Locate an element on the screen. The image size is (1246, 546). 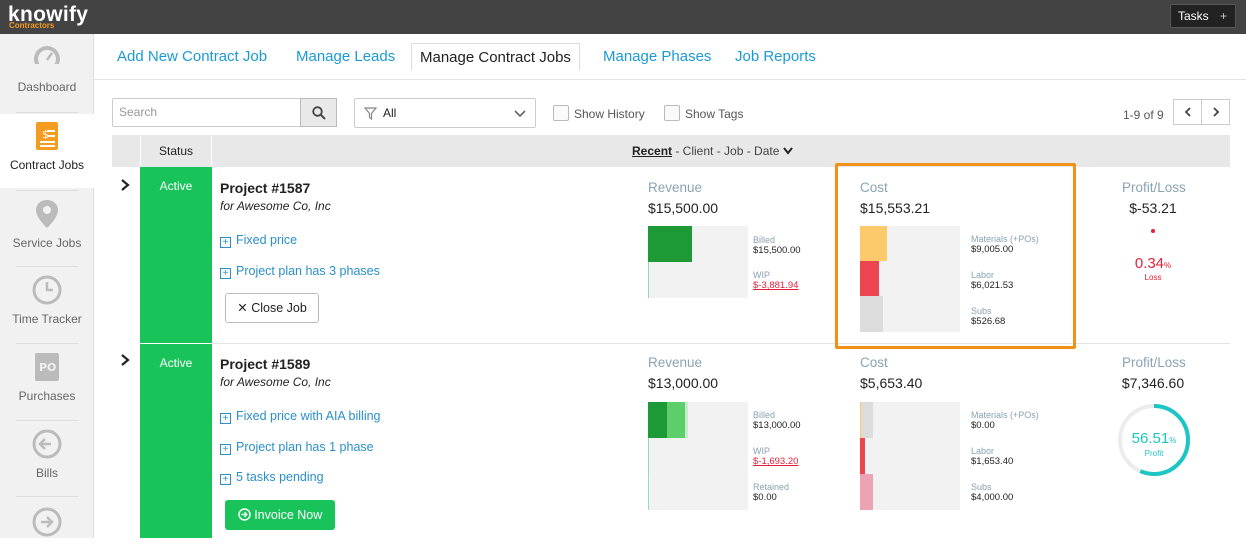
sidebar-item-more is located at coordinates (47, 526).